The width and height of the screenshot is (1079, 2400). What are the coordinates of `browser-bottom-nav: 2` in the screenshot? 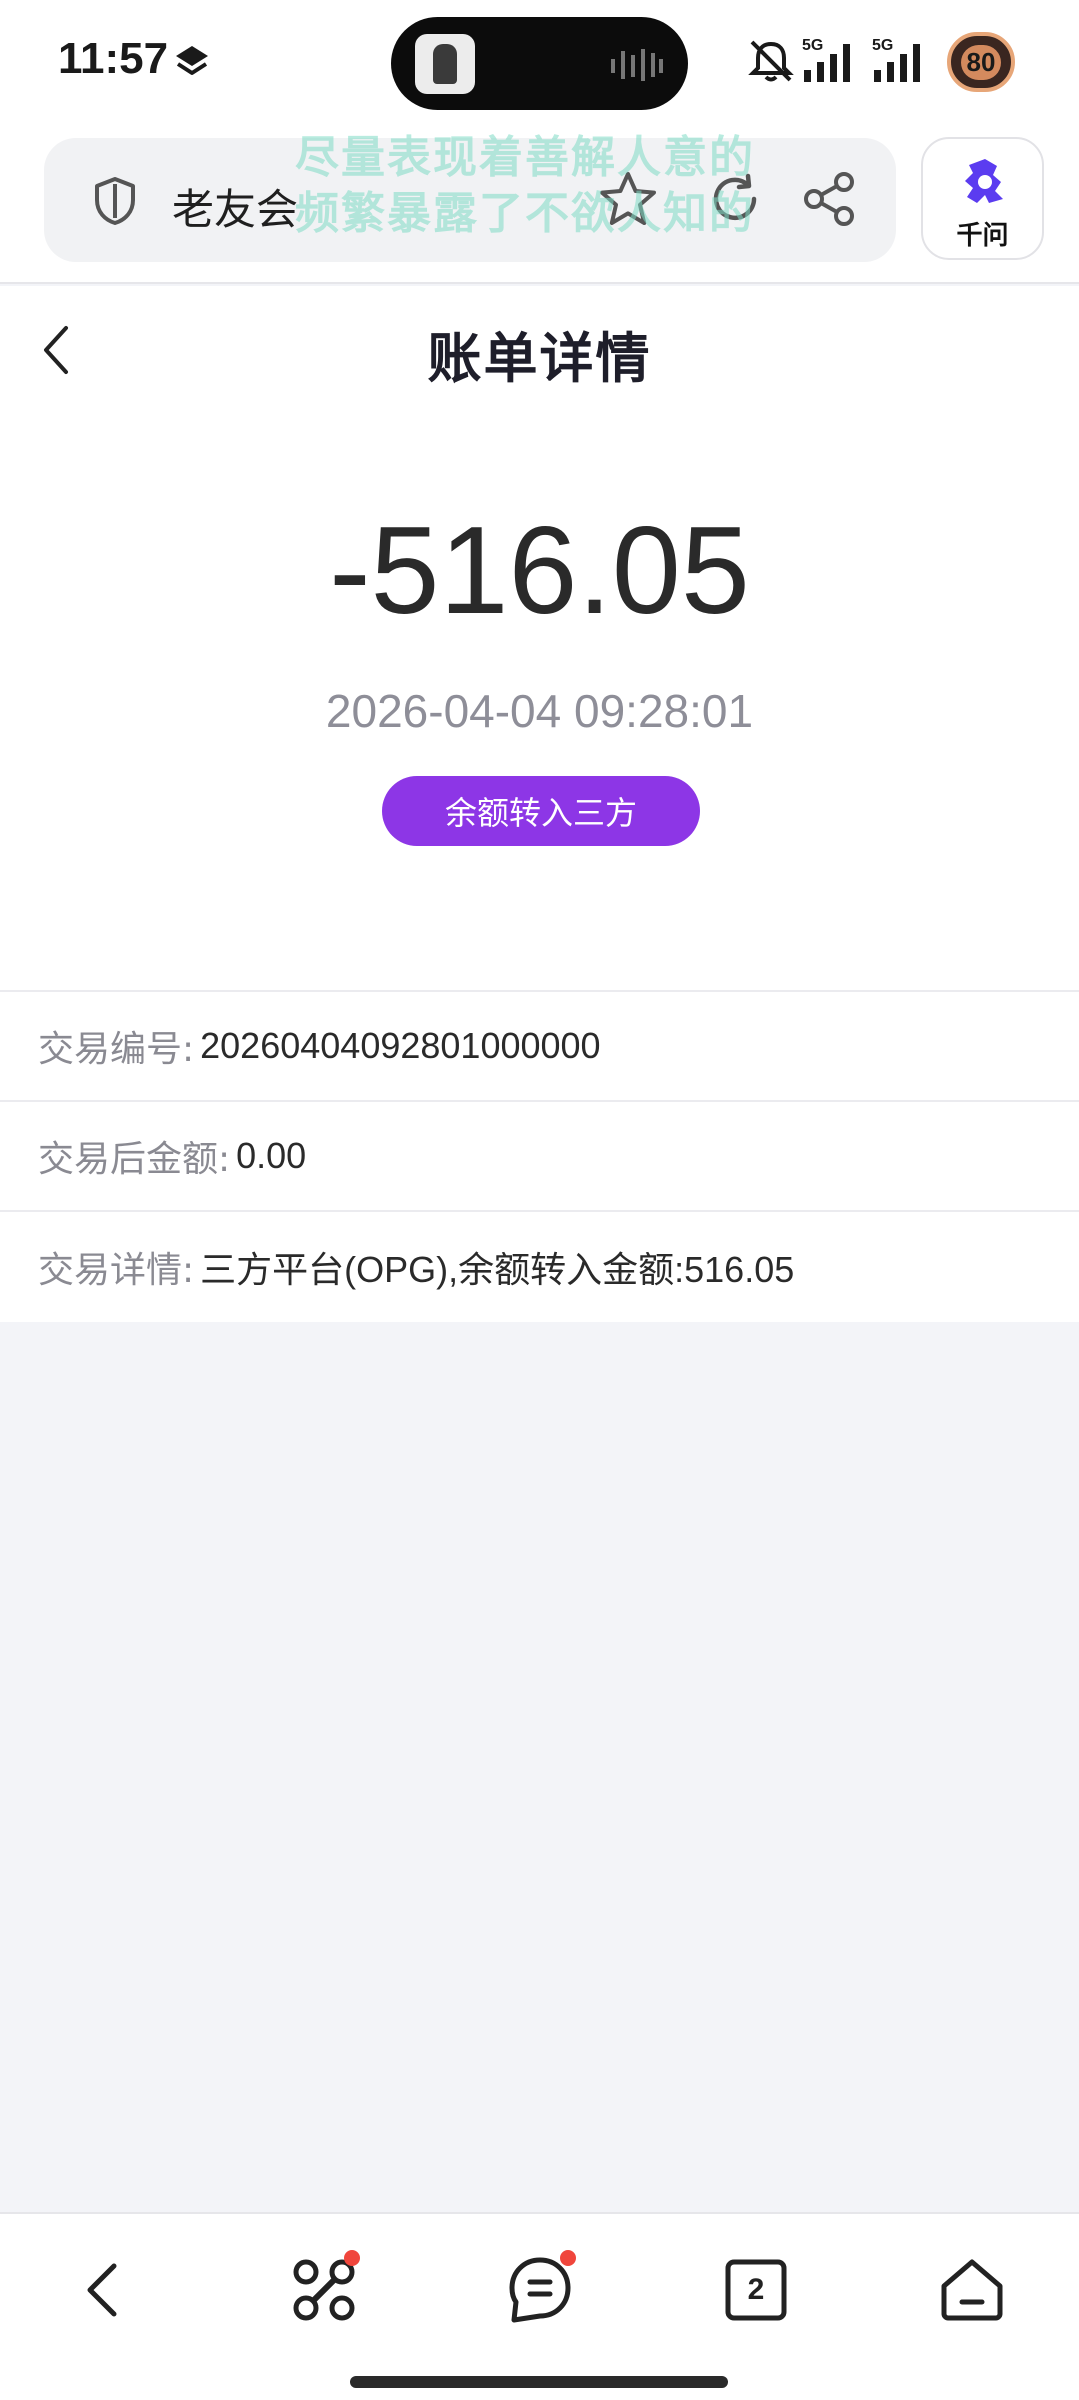 It's located at (539, 2306).